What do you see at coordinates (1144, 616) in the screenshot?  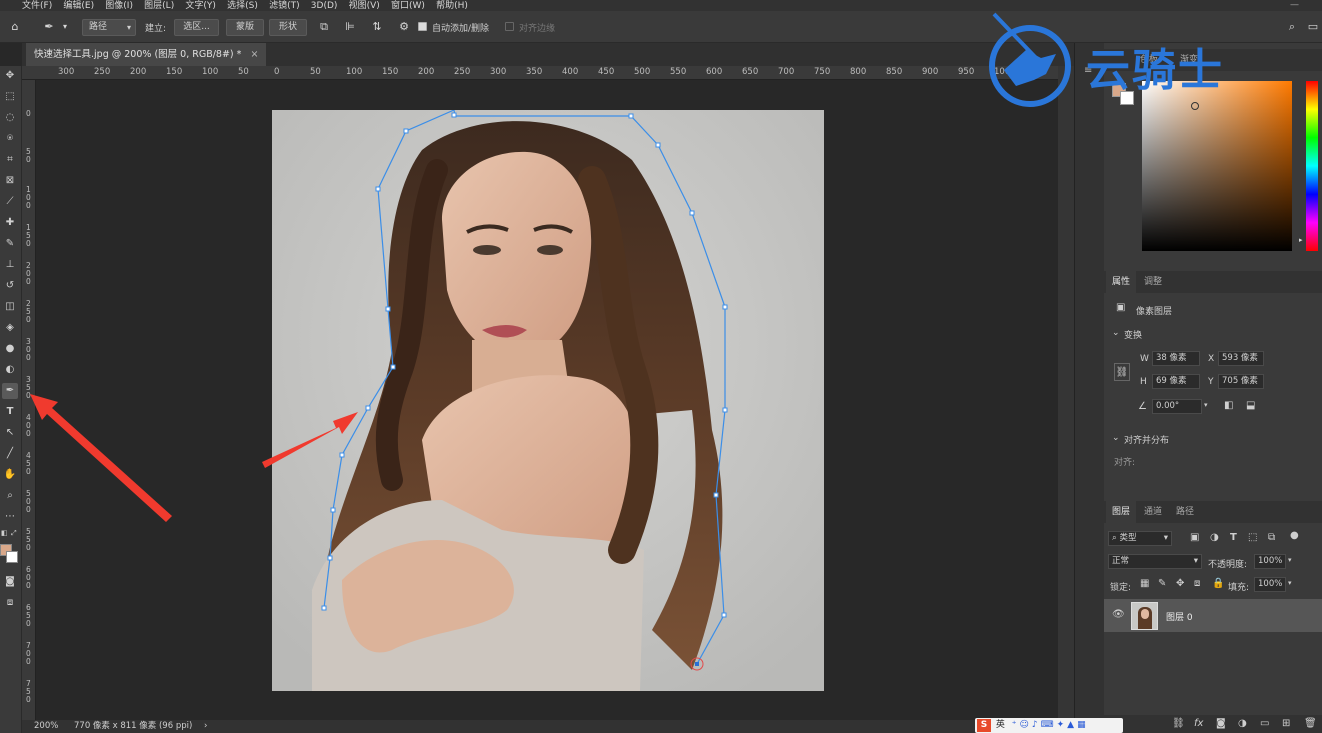 I see `layer-thumbnail` at bounding box center [1144, 616].